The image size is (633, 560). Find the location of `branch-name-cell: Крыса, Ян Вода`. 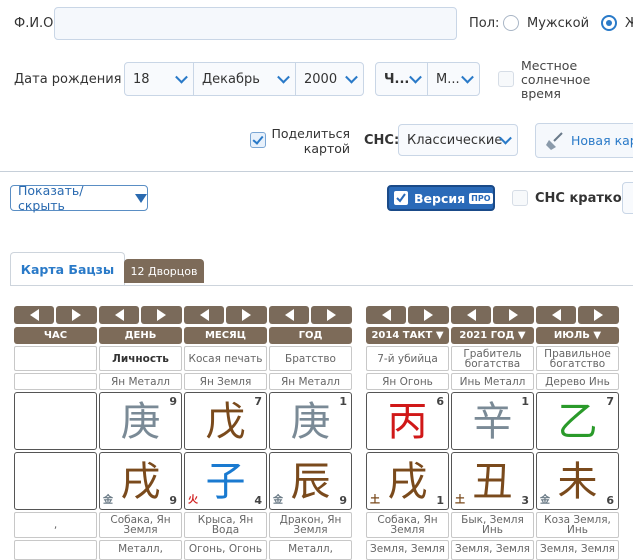

branch-name-cell: Крыса, Ян Вода is located at coordinates (225, 525).